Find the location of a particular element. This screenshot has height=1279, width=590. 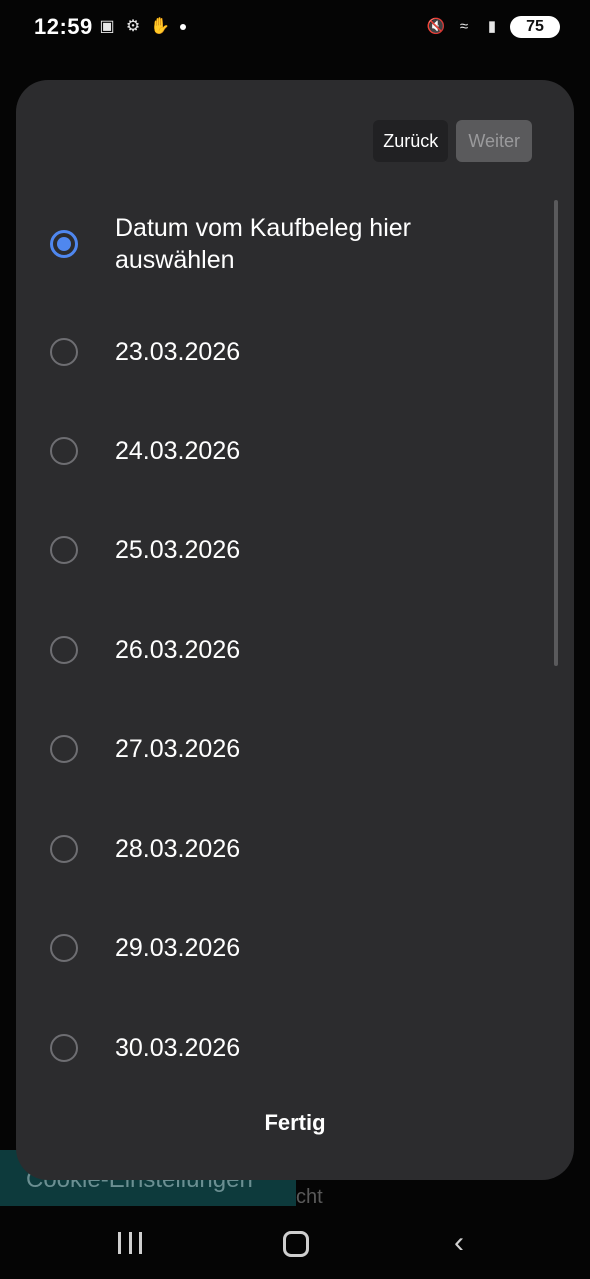

recent-apps-icon is located at coordinates (130, 1243).